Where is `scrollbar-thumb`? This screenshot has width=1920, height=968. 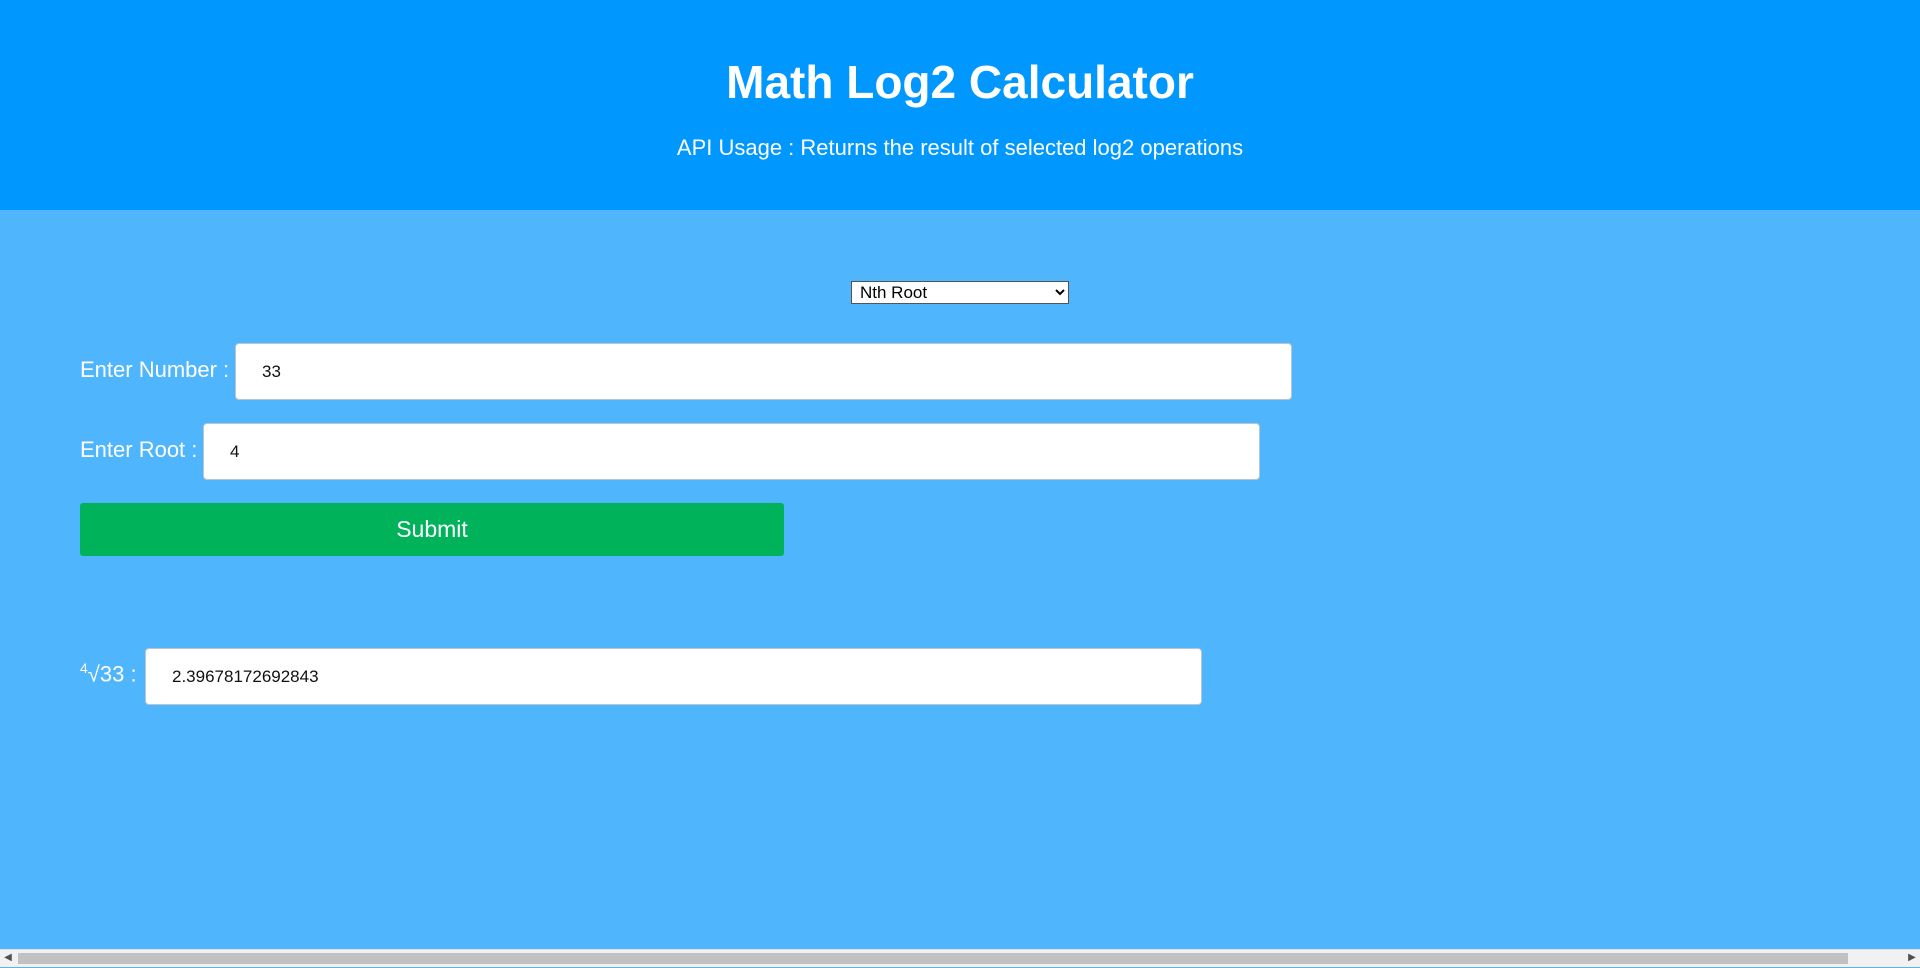
scrollbar-thumb is located at coordinates (933, 958).